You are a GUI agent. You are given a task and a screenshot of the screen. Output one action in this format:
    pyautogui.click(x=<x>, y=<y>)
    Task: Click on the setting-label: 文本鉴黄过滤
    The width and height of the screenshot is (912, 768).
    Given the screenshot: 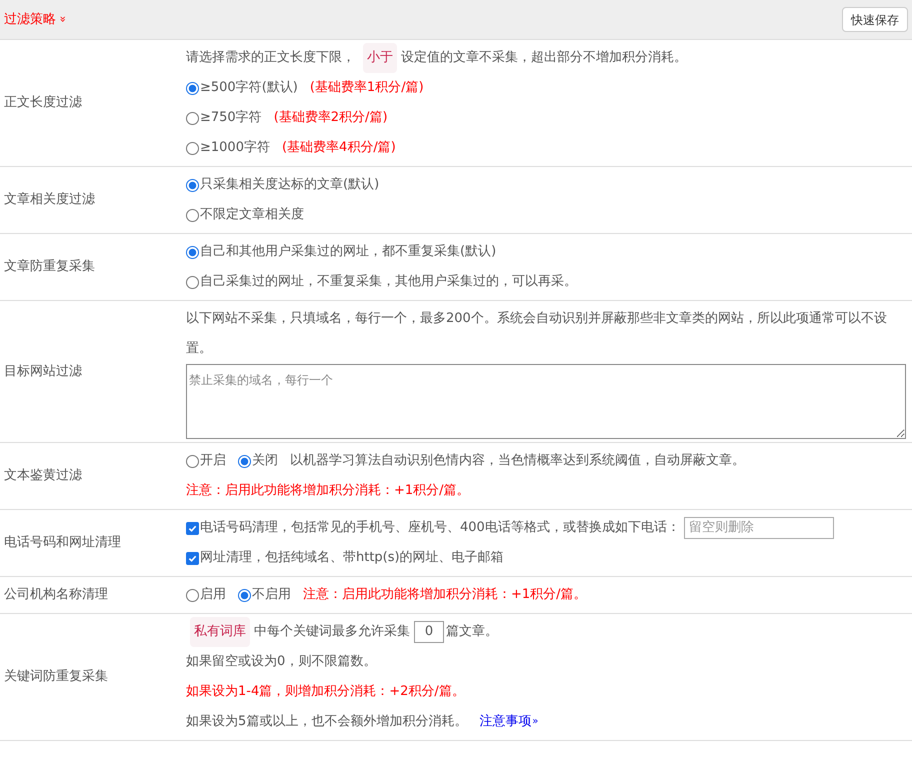 What is the action you would take?
    pyautogui.click(x=43, y=476)
    